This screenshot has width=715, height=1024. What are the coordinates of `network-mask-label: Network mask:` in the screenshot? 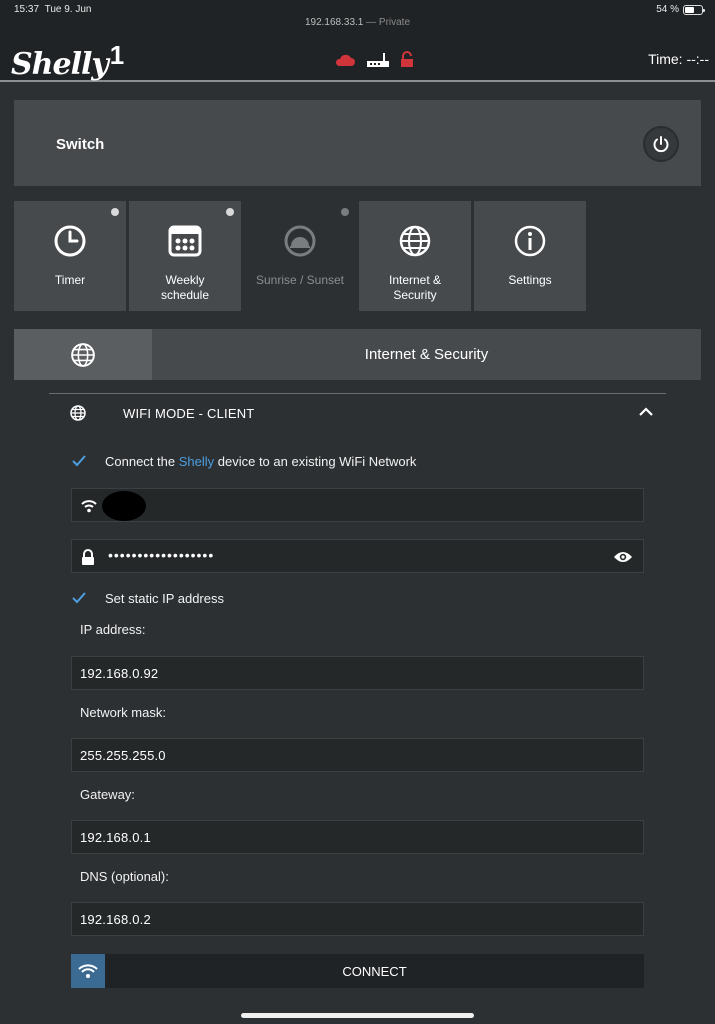 It's located at (123, 712).